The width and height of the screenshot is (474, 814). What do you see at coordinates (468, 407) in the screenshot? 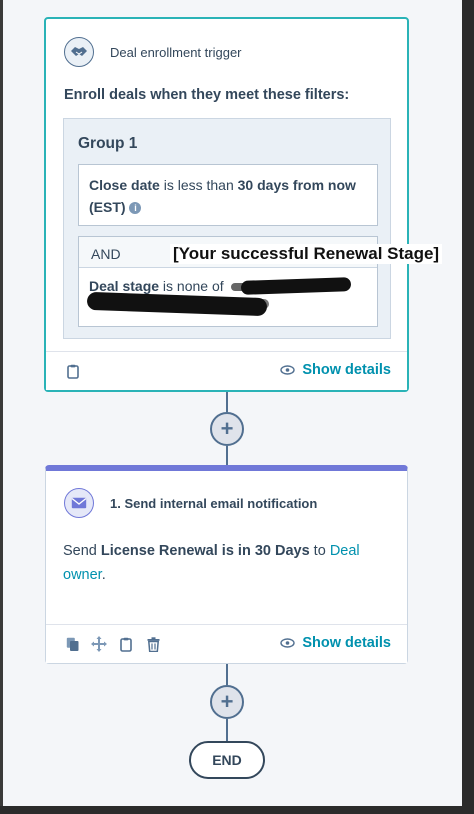
I see `screenshot-frame-right` at bounding box center [468, 407].